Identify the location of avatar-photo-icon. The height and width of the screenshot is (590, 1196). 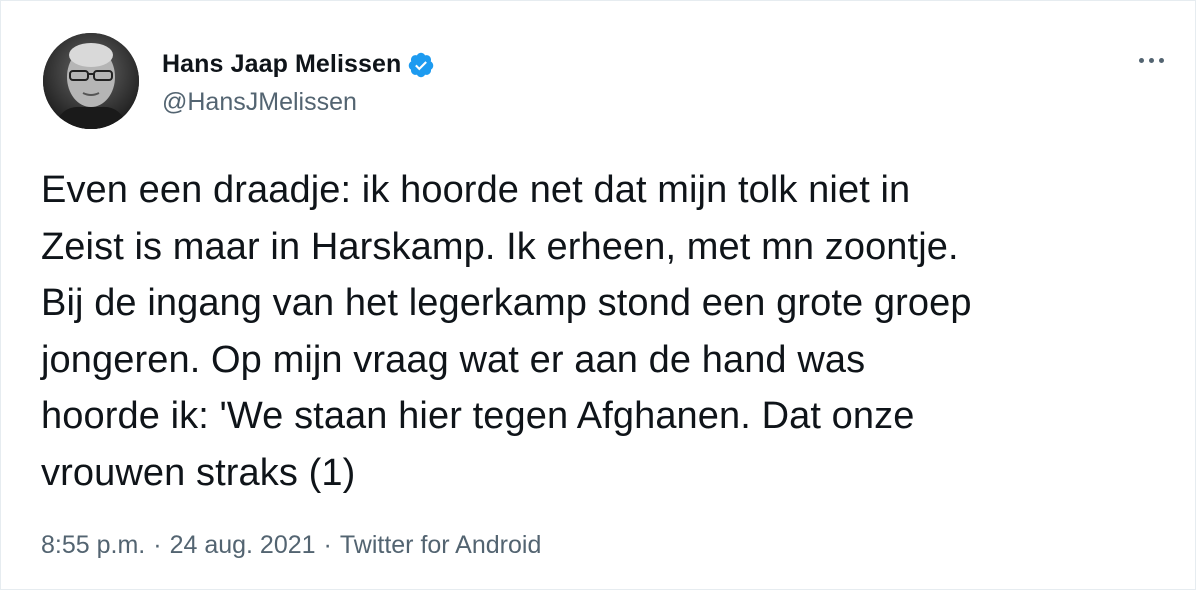
(91, 81).